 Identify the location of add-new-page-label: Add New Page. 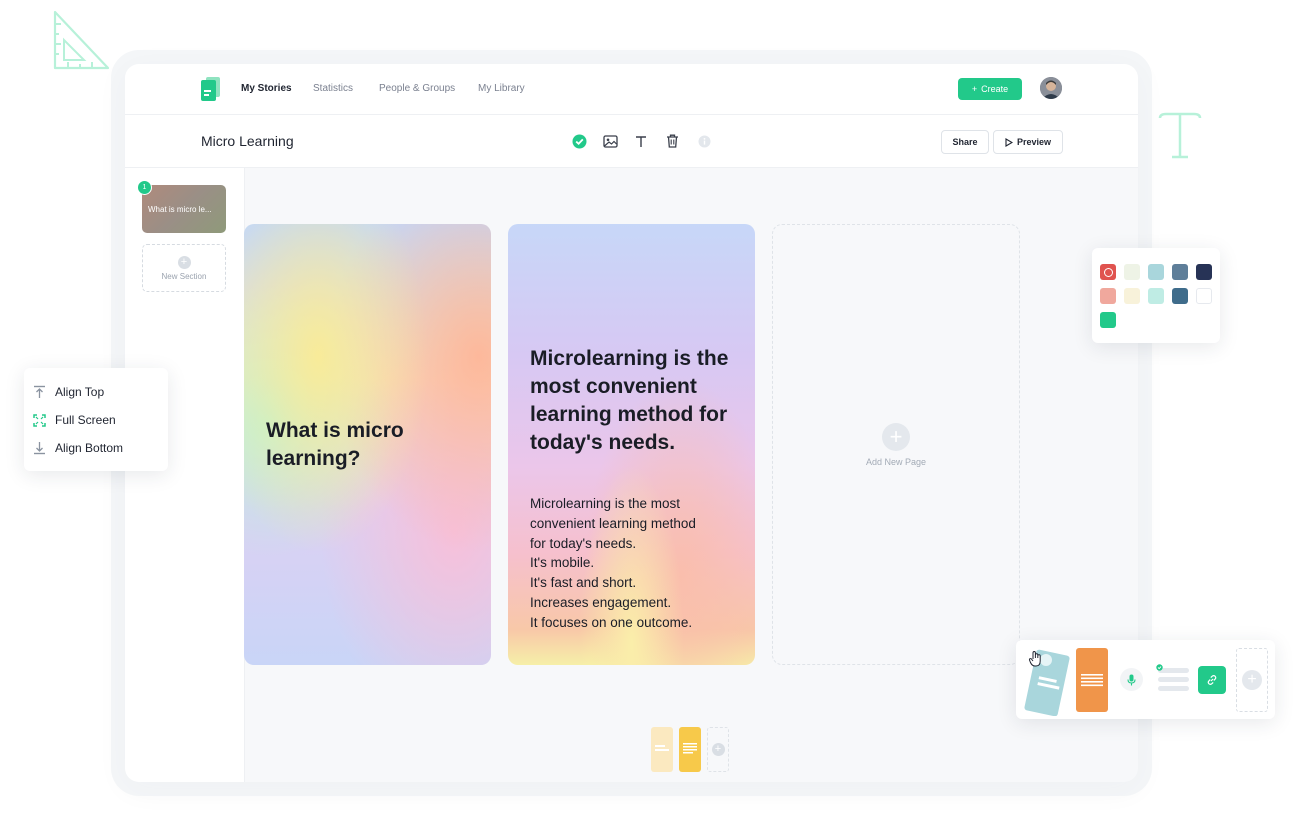
(896, 461).